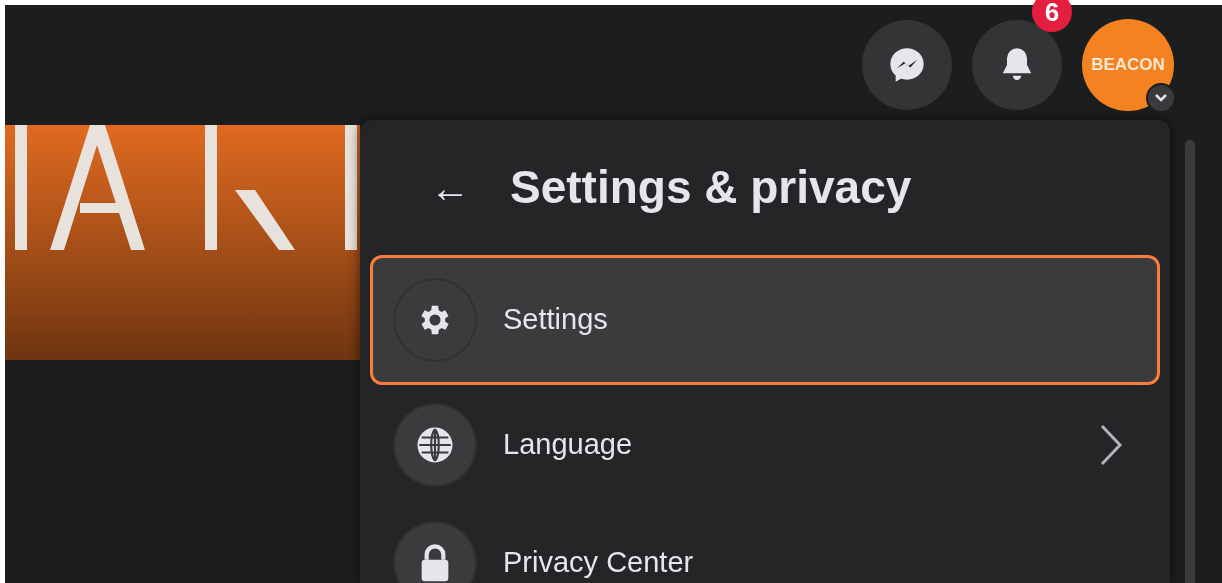 Image resolution: width=1222 pixels, height=583 pixels. Describe the element at coordinates (765, 445) in the screenshot. I see `menu-item: Language` at that location.